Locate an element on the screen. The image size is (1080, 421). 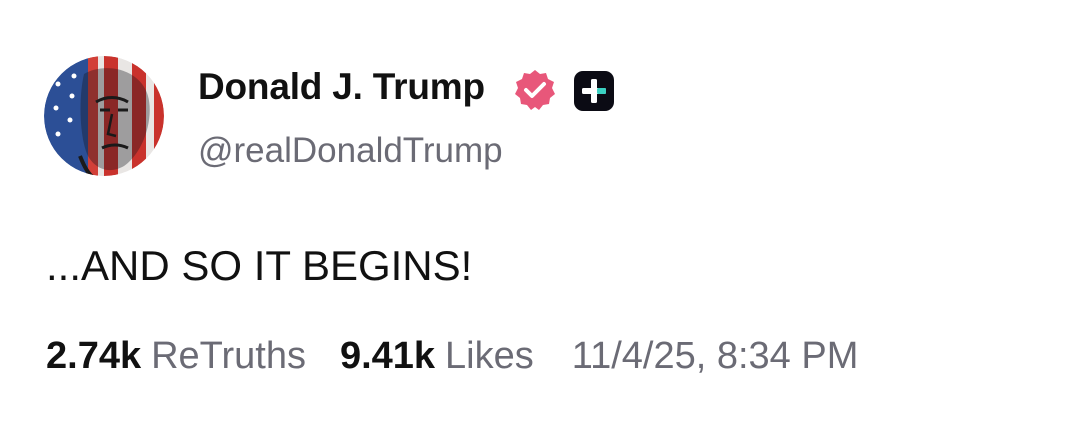
retruths-label: ReTruths is located at coordinates (228, 356).